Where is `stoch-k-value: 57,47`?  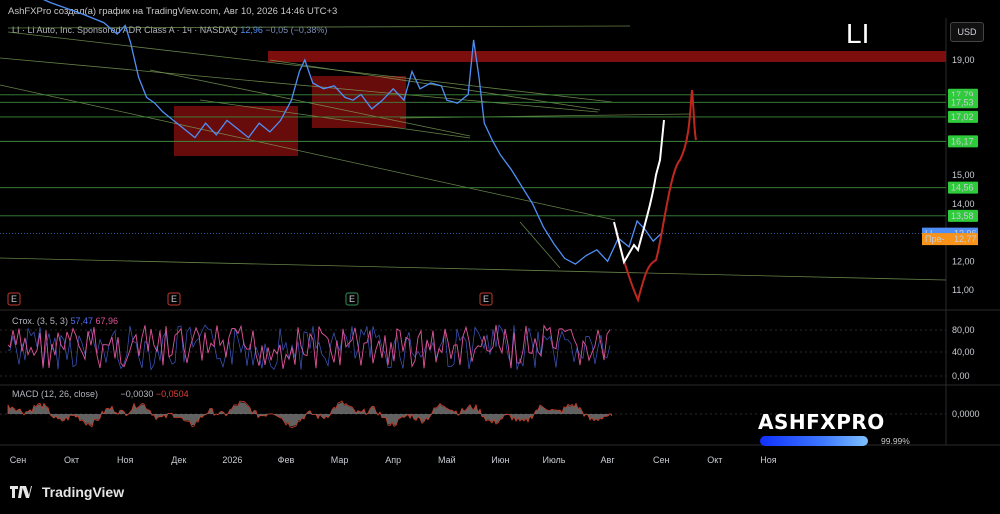
stoch-k-value: 57,47 is located at coordinates (81, 321).